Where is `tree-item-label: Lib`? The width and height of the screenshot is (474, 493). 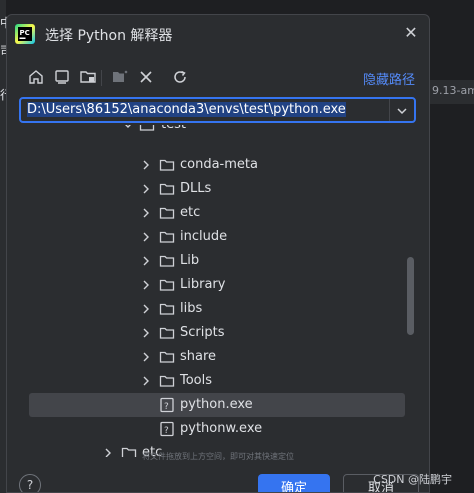
tree-item-label: Lib is located at coordinates (190, 260).